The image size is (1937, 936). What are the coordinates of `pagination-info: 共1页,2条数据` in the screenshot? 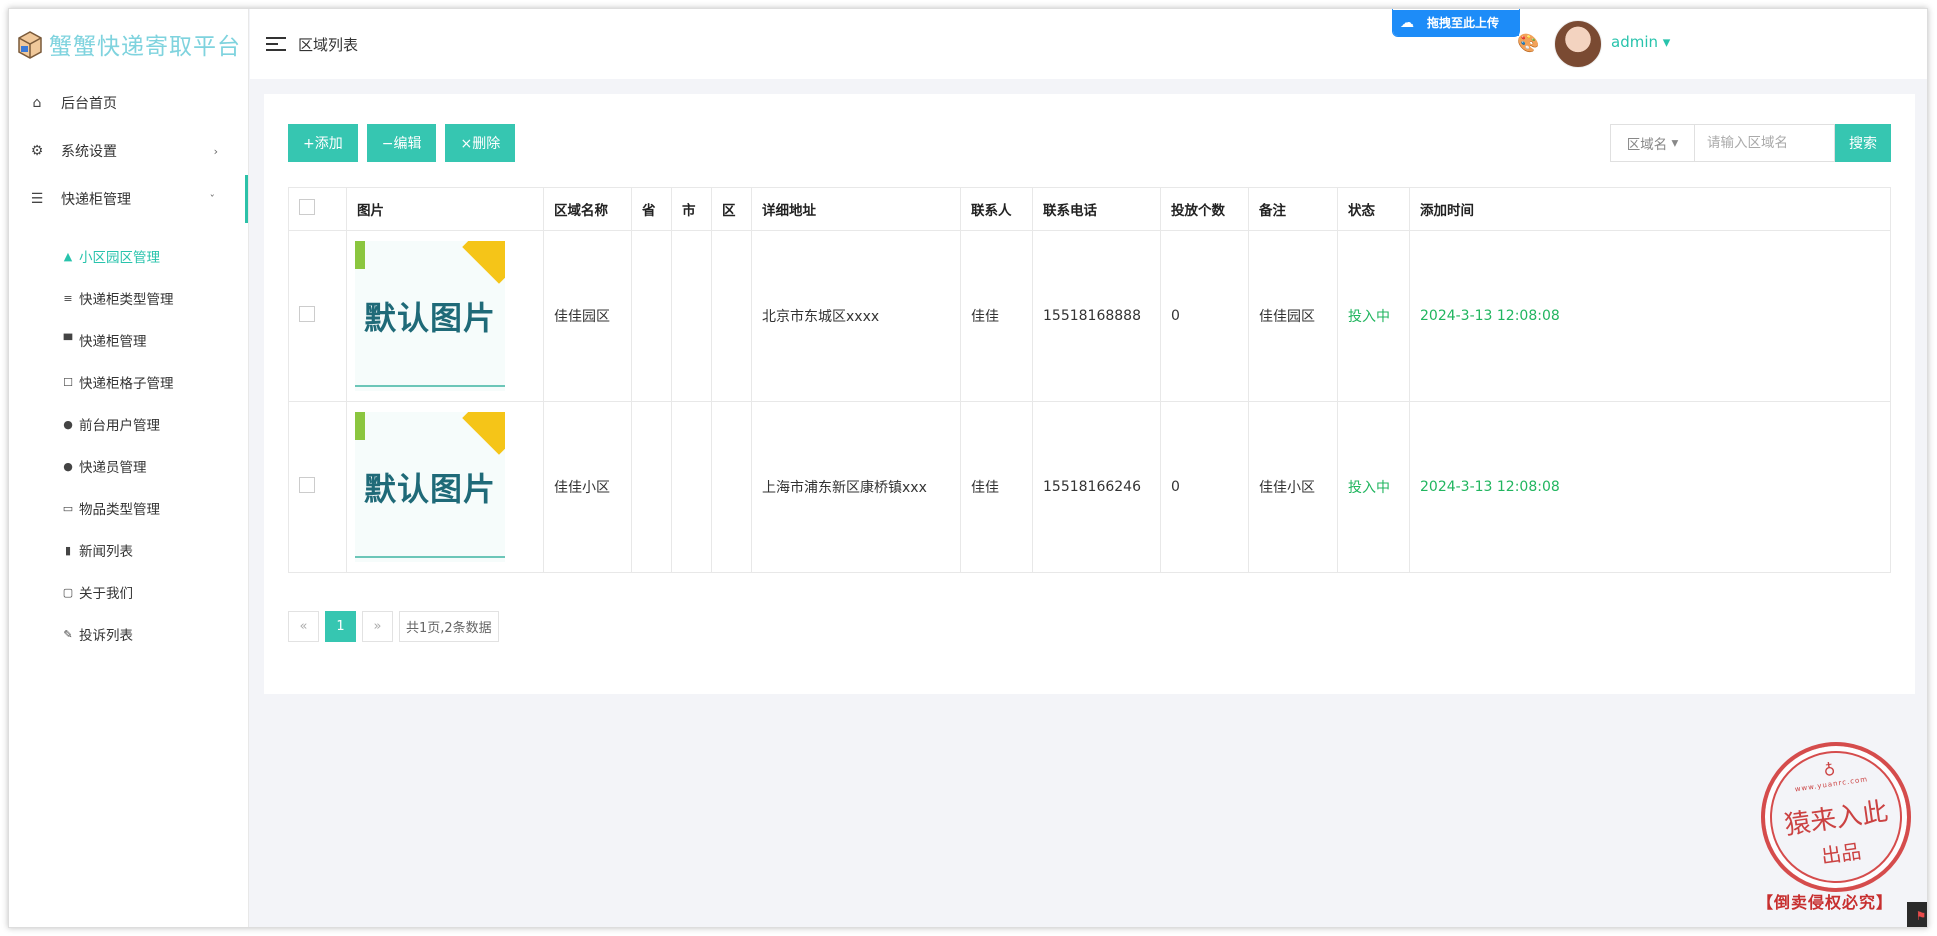 It's located at (449, 626).